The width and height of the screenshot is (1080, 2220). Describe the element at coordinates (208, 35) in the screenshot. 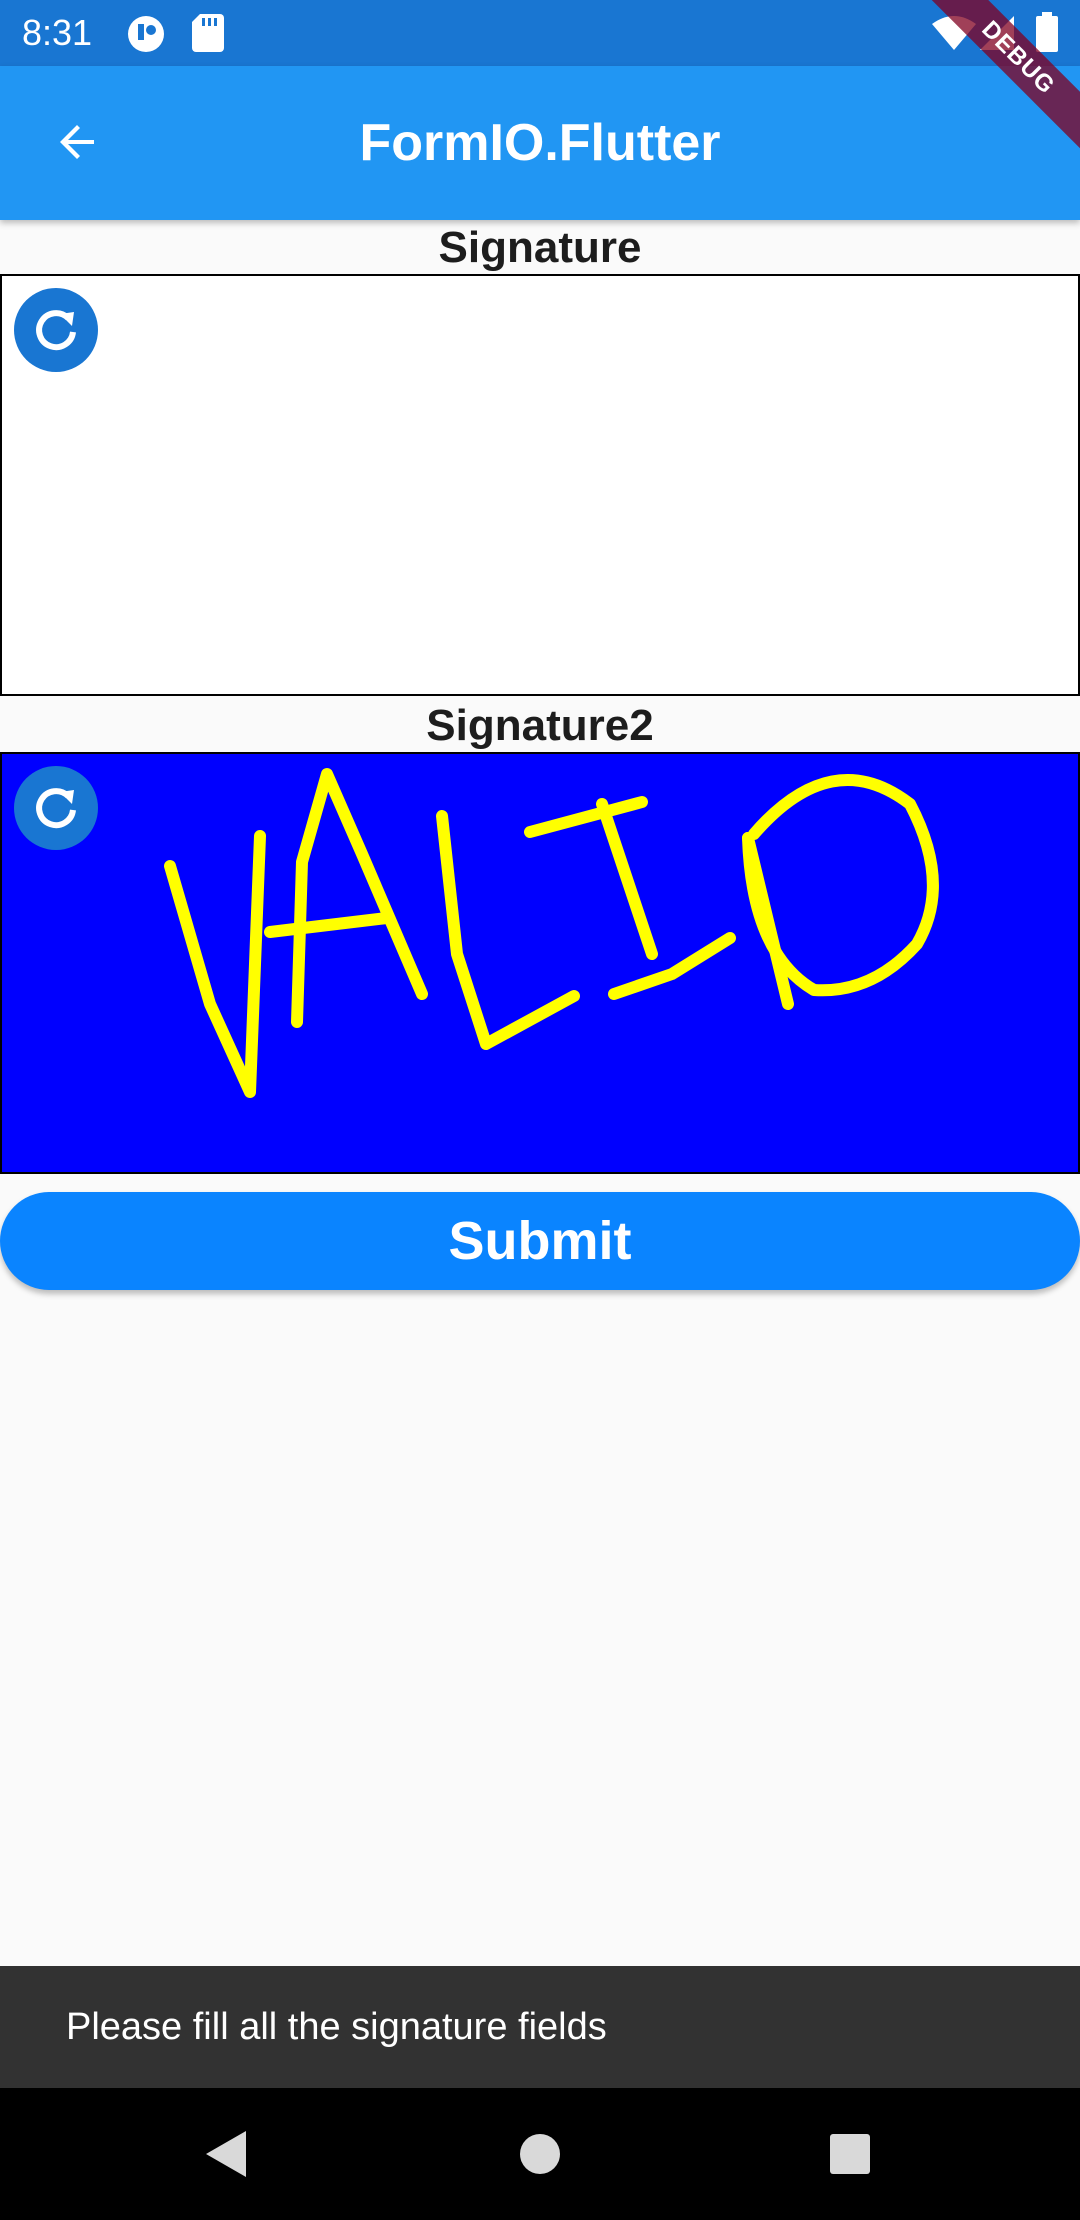

I see `sd-card-icon` at that location.